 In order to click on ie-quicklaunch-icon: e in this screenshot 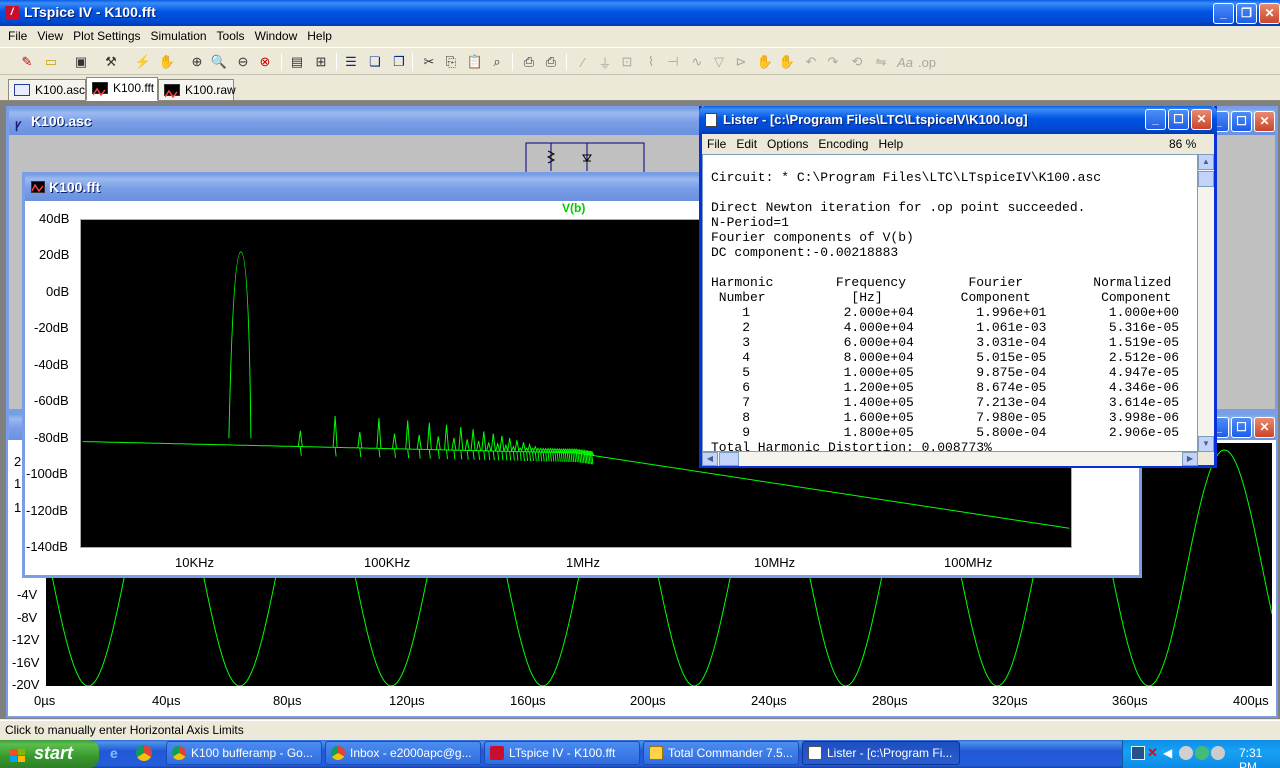, I will do `click(118, 753)`.